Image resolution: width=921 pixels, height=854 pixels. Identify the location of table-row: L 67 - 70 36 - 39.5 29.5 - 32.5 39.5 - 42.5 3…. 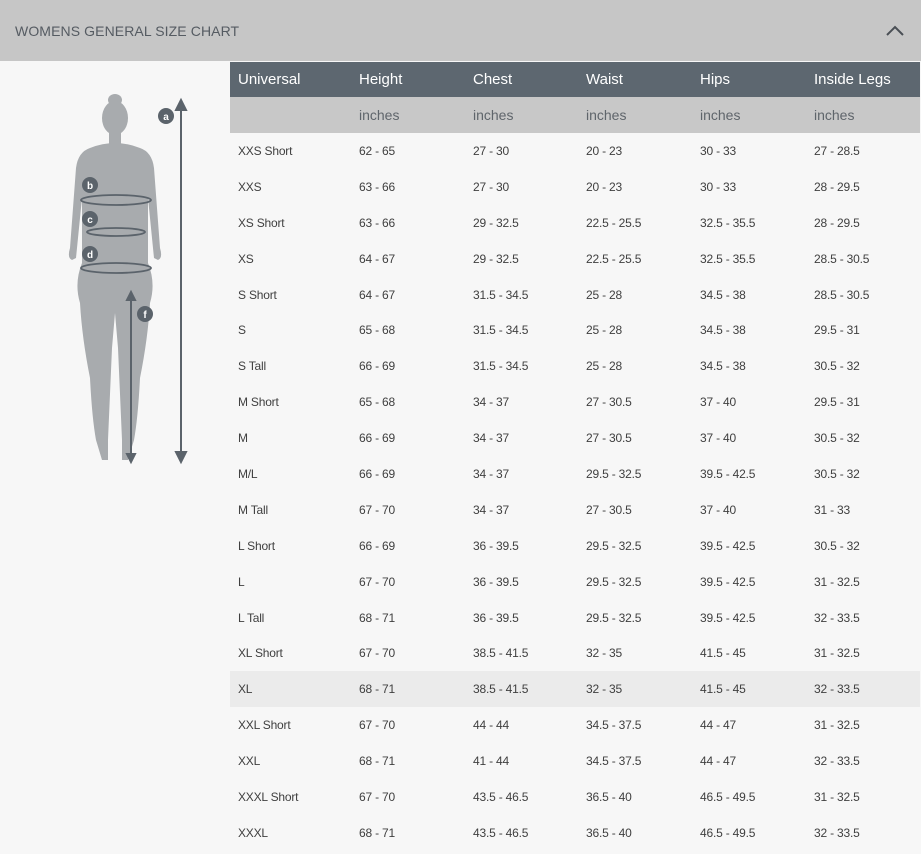
(575, 582).